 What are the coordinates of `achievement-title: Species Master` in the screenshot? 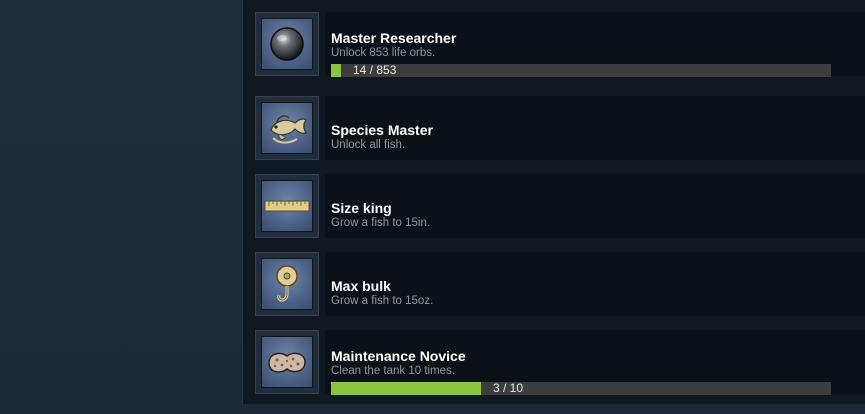 It's located at (382, 130).